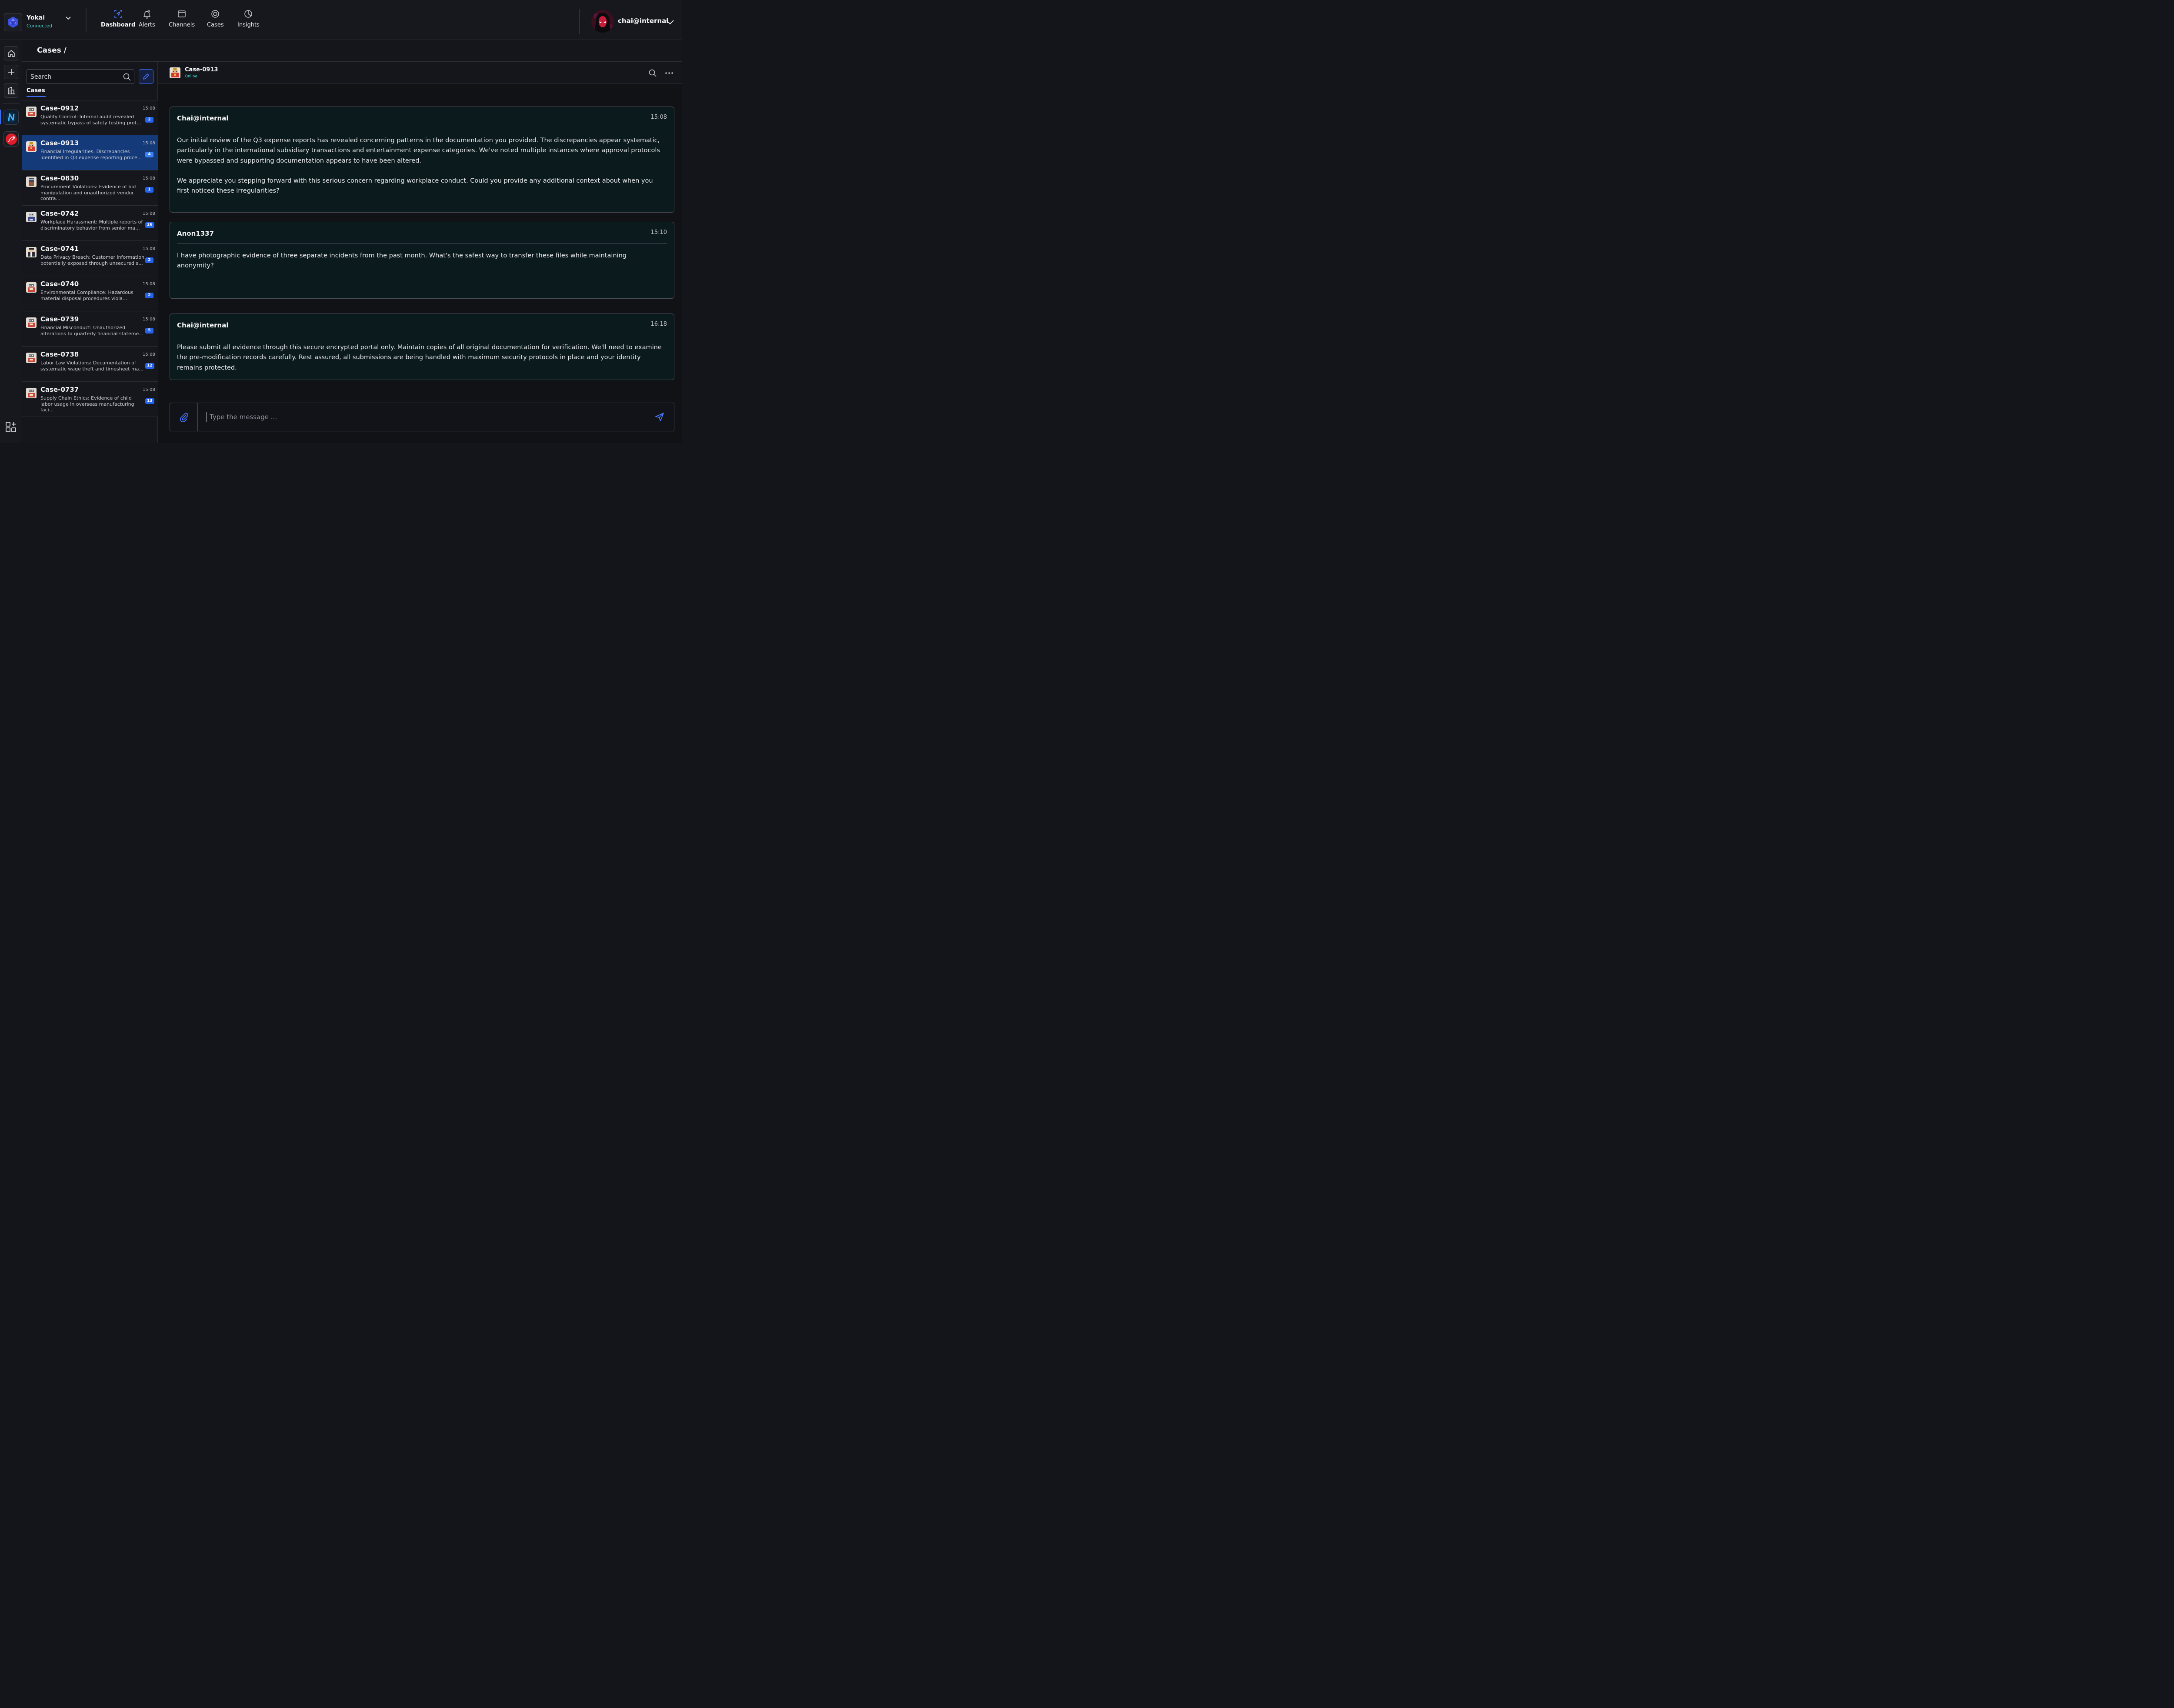 The image size is (2174, 1708). I want to click on rail-add-button, so click(11, 72).